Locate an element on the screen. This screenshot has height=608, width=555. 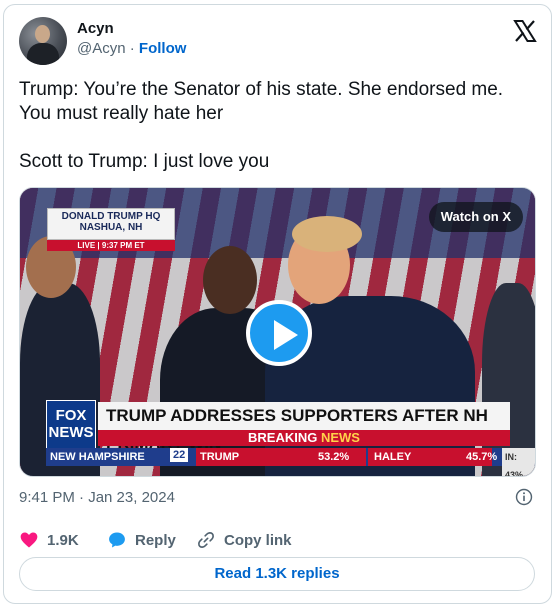
fox-news-logo: FOX NEWS is located at coordinates (71, 425).